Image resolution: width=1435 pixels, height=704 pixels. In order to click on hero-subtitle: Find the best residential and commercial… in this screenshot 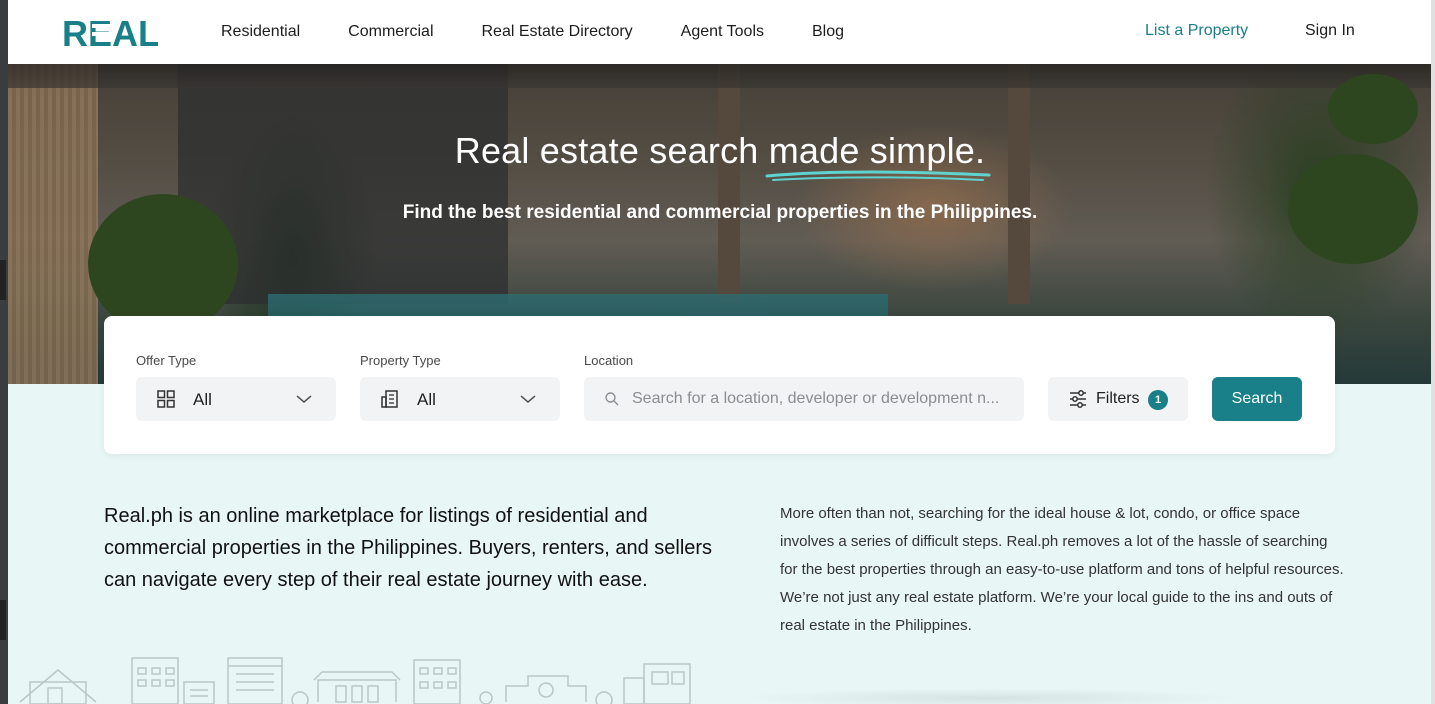, I will do `click(720, 212)`.